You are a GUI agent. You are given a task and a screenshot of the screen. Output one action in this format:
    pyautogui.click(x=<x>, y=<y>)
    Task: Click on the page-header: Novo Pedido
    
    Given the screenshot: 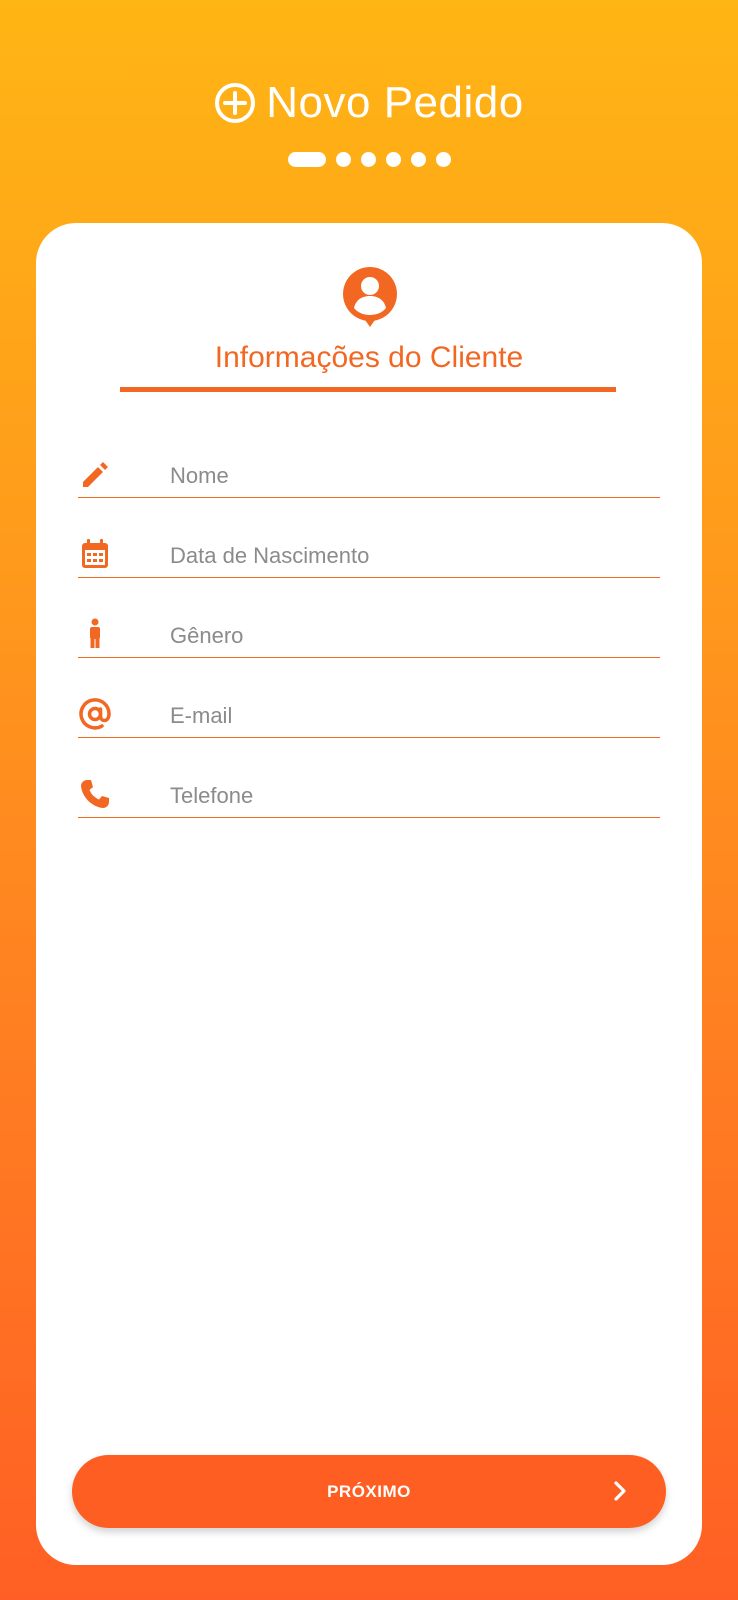 What is the action you would take?
    pyautogui.click(x=369, y=103)
    